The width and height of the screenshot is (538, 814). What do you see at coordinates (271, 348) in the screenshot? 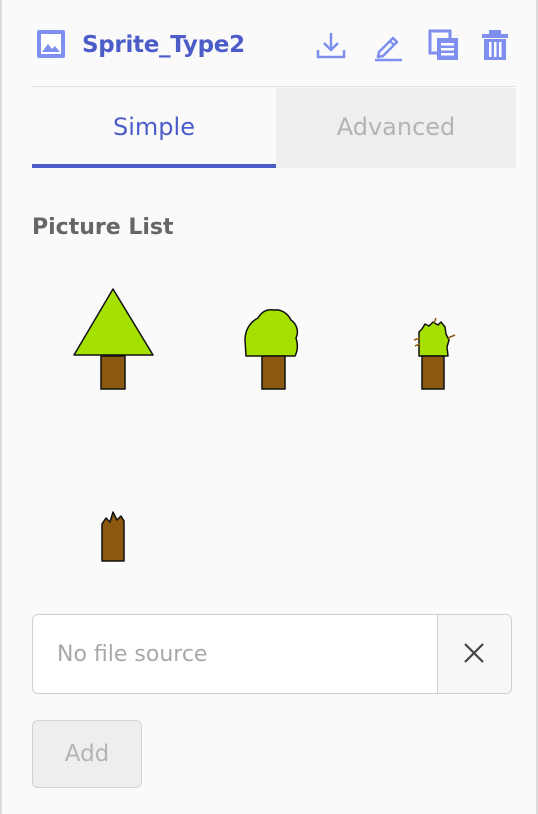
I see `picture-tree-round` at bounding box center [271, 348].